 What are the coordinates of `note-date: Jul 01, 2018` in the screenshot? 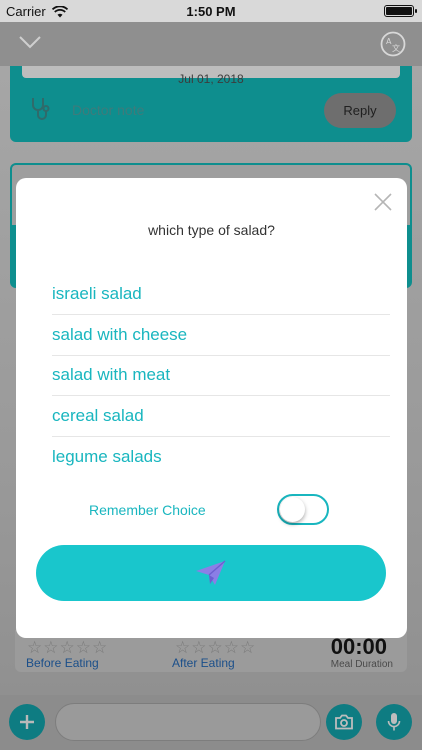 It's located at (211, 79).